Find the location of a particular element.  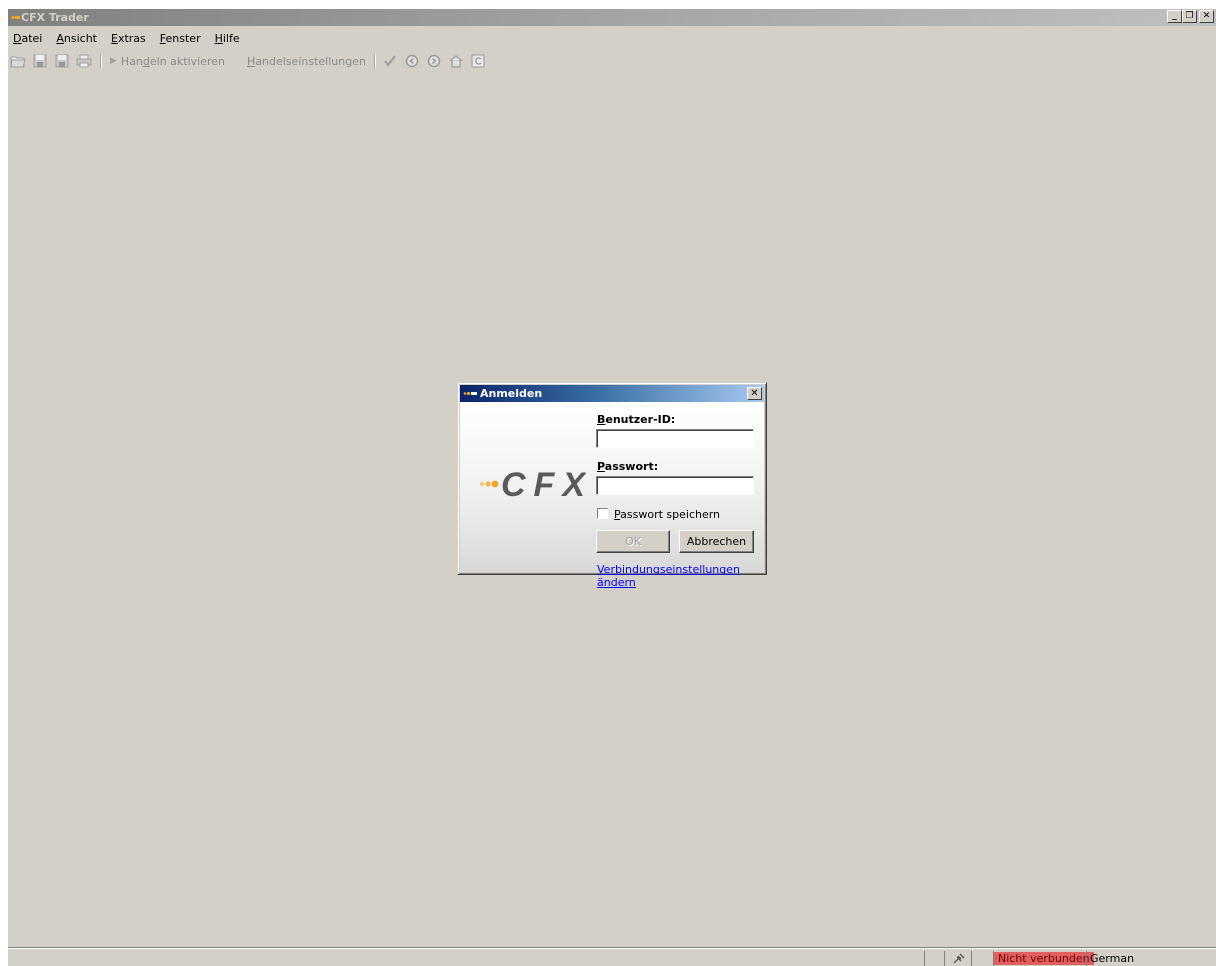

connection-plug-icon is located at coordinates (959, 958).